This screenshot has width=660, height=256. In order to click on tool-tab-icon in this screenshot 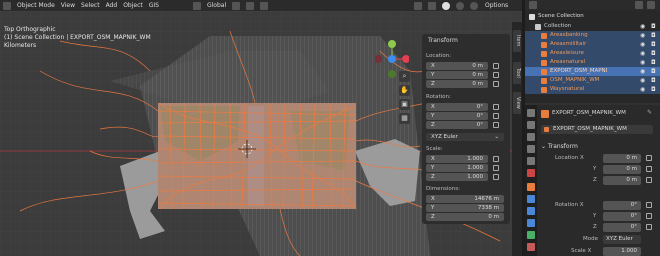, I will do `click(531, 113)`.